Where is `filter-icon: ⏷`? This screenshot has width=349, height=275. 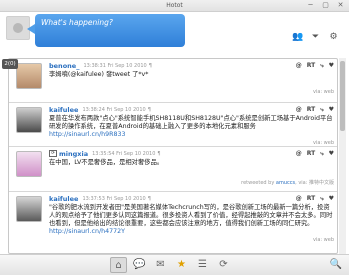
filter-icon: ⏷ is located at coordinates (315, 37).